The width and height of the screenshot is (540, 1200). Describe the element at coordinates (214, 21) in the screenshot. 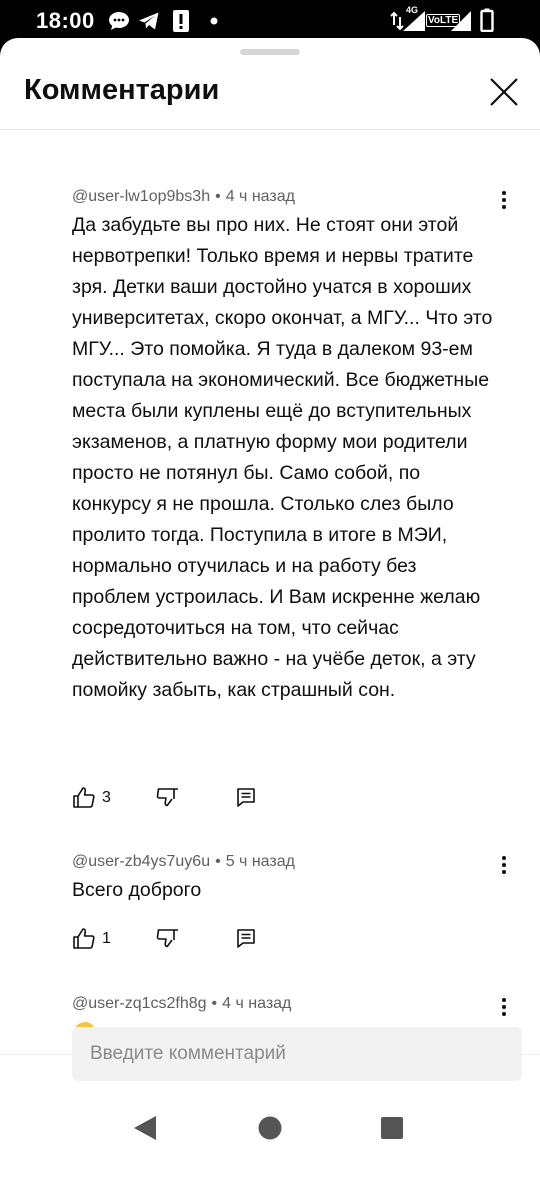

I see `dot-icon` at that location.